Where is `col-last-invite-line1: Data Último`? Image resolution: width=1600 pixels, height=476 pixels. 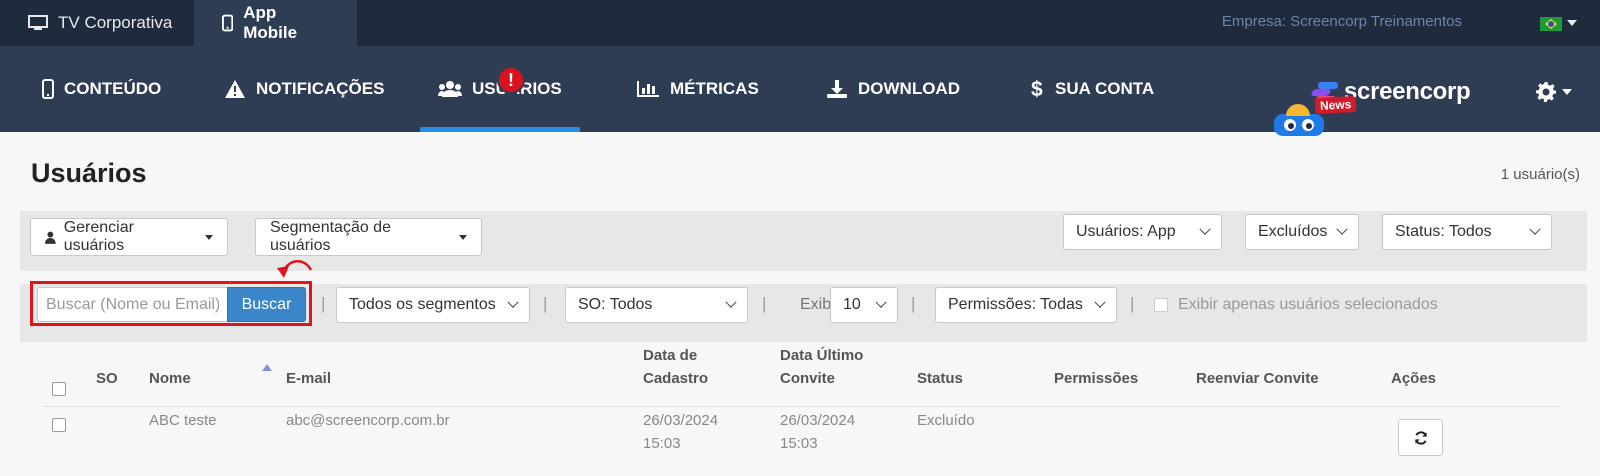
col-last-invite-line1: Data Último is located at coordinates (822, 355).